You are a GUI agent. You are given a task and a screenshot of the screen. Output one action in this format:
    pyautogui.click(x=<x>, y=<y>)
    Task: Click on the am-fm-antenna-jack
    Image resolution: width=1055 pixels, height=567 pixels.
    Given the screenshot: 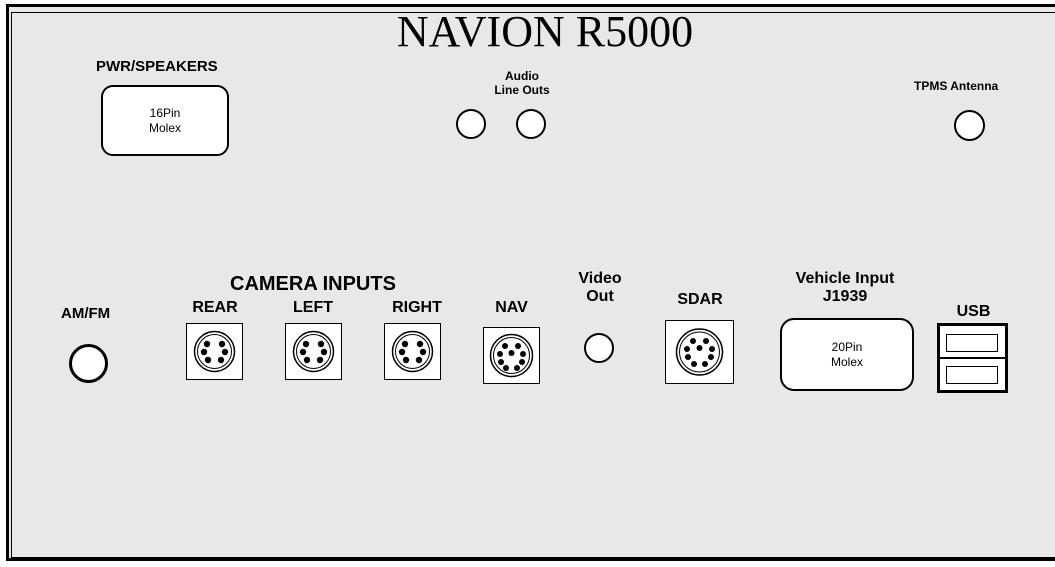 What is the action you would take?
    pyautogui.click(x=88, y=363)
    